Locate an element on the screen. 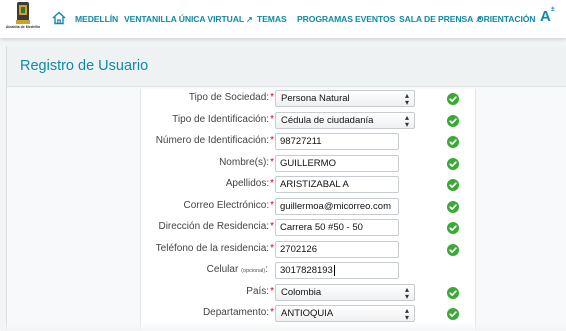 The width and height of the screenshot is (566, 331). field-label-text: Nombre(s): is located at coordinates (244, 162).